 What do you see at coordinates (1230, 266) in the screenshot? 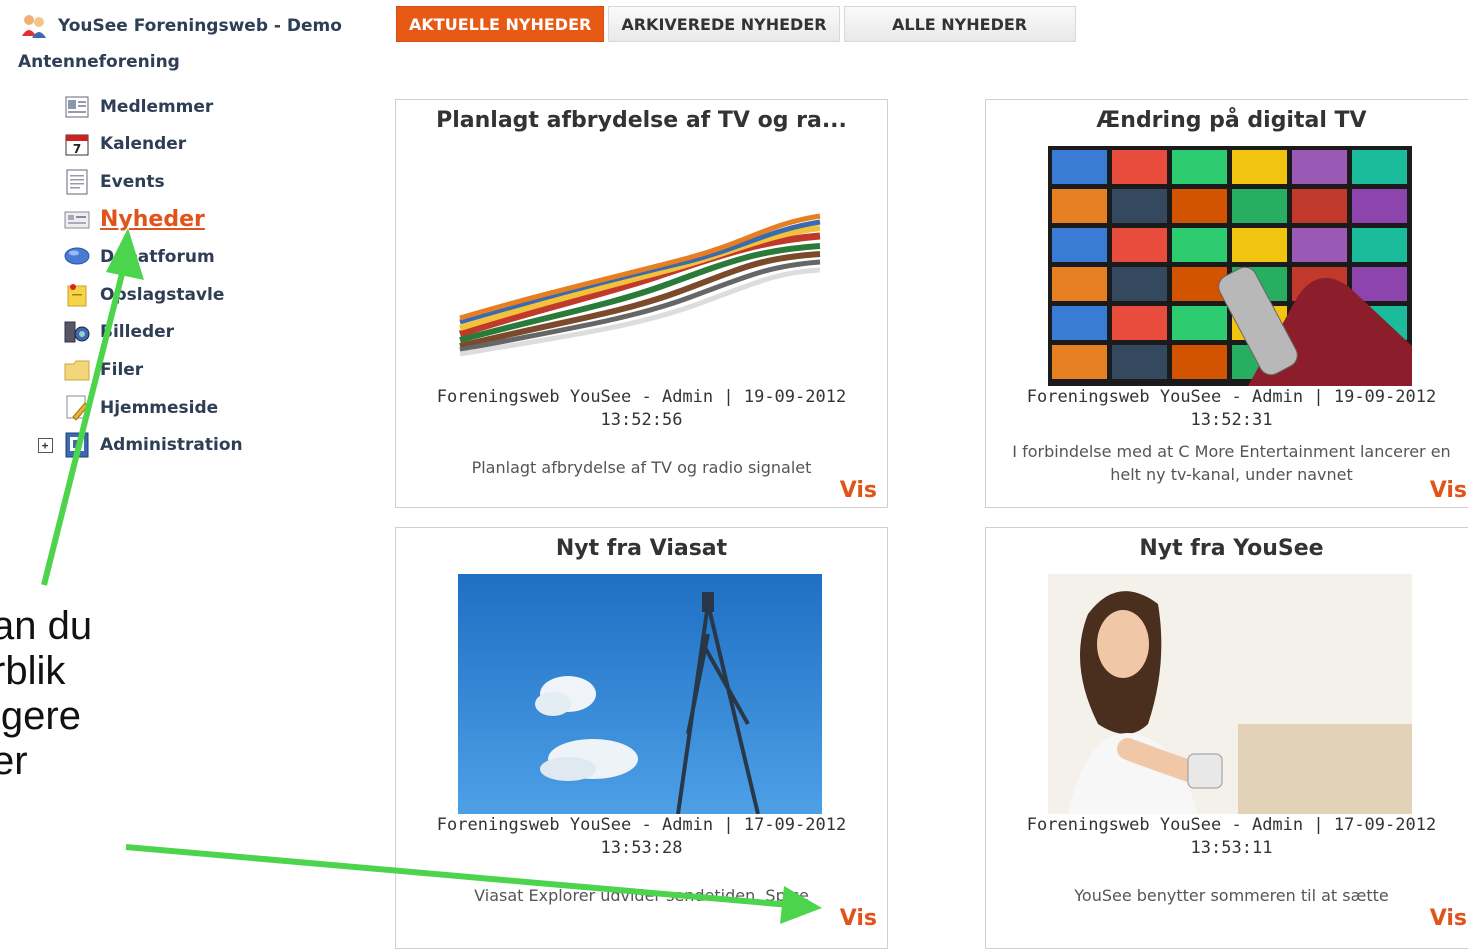
I see `tv-wall-image` at bounding box center [1230, 266].